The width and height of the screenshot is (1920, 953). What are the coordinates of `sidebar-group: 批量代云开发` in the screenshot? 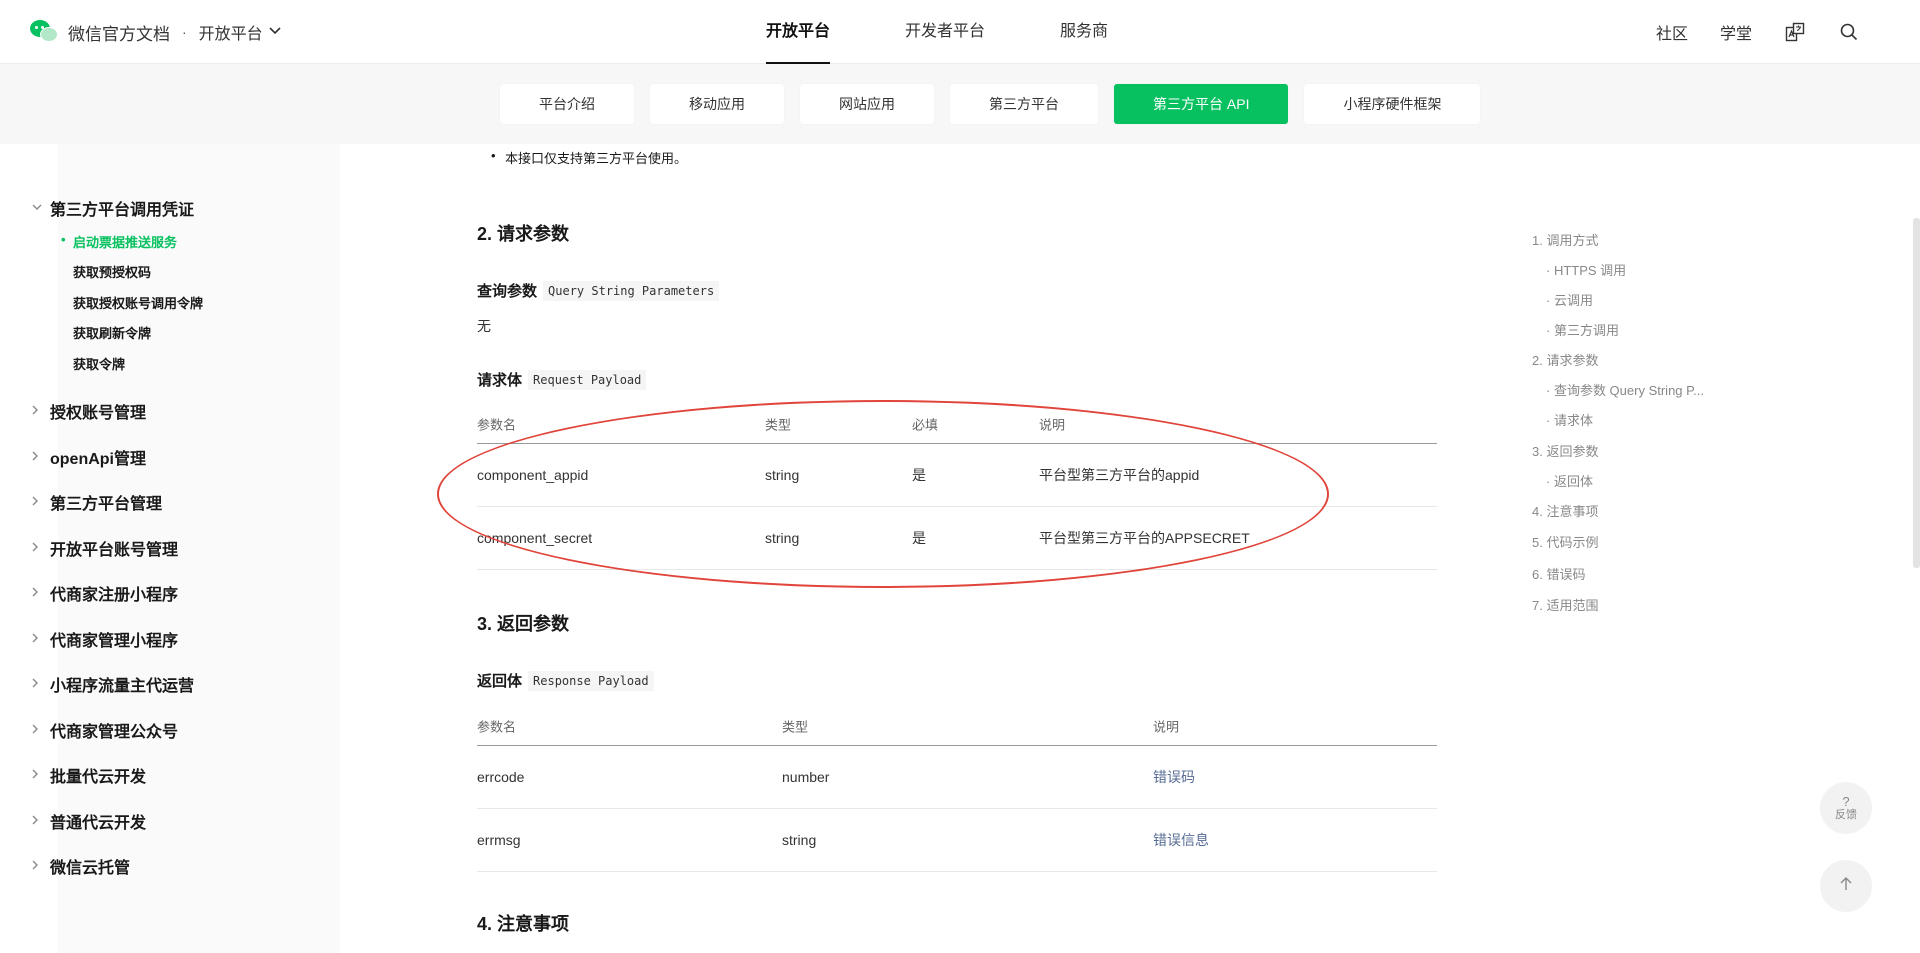 It's located at (89, 775).